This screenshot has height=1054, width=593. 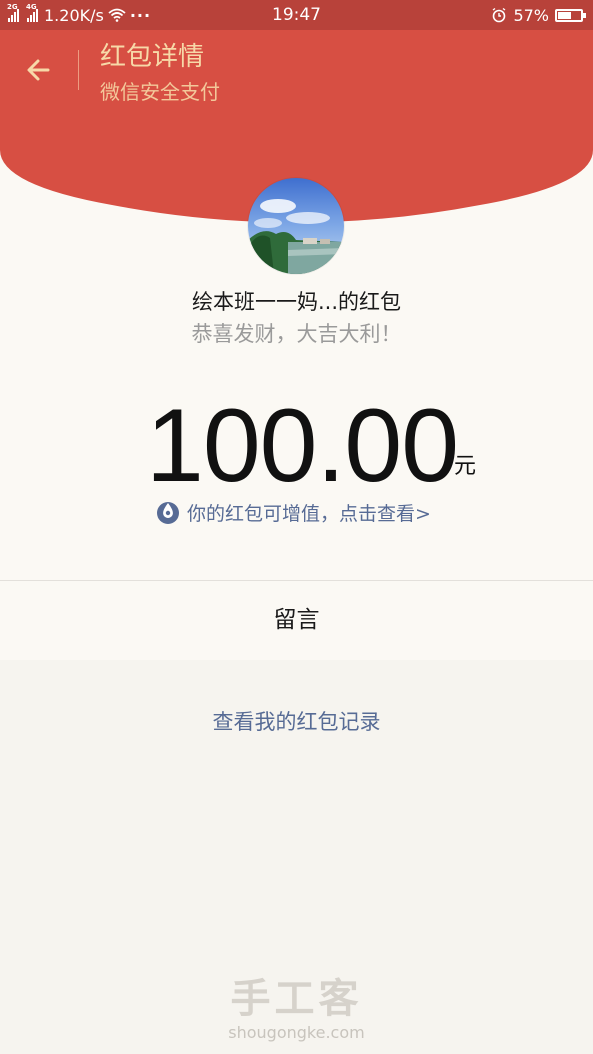 I want to click on amount-value: 100.00, so click(x=302, y=446).